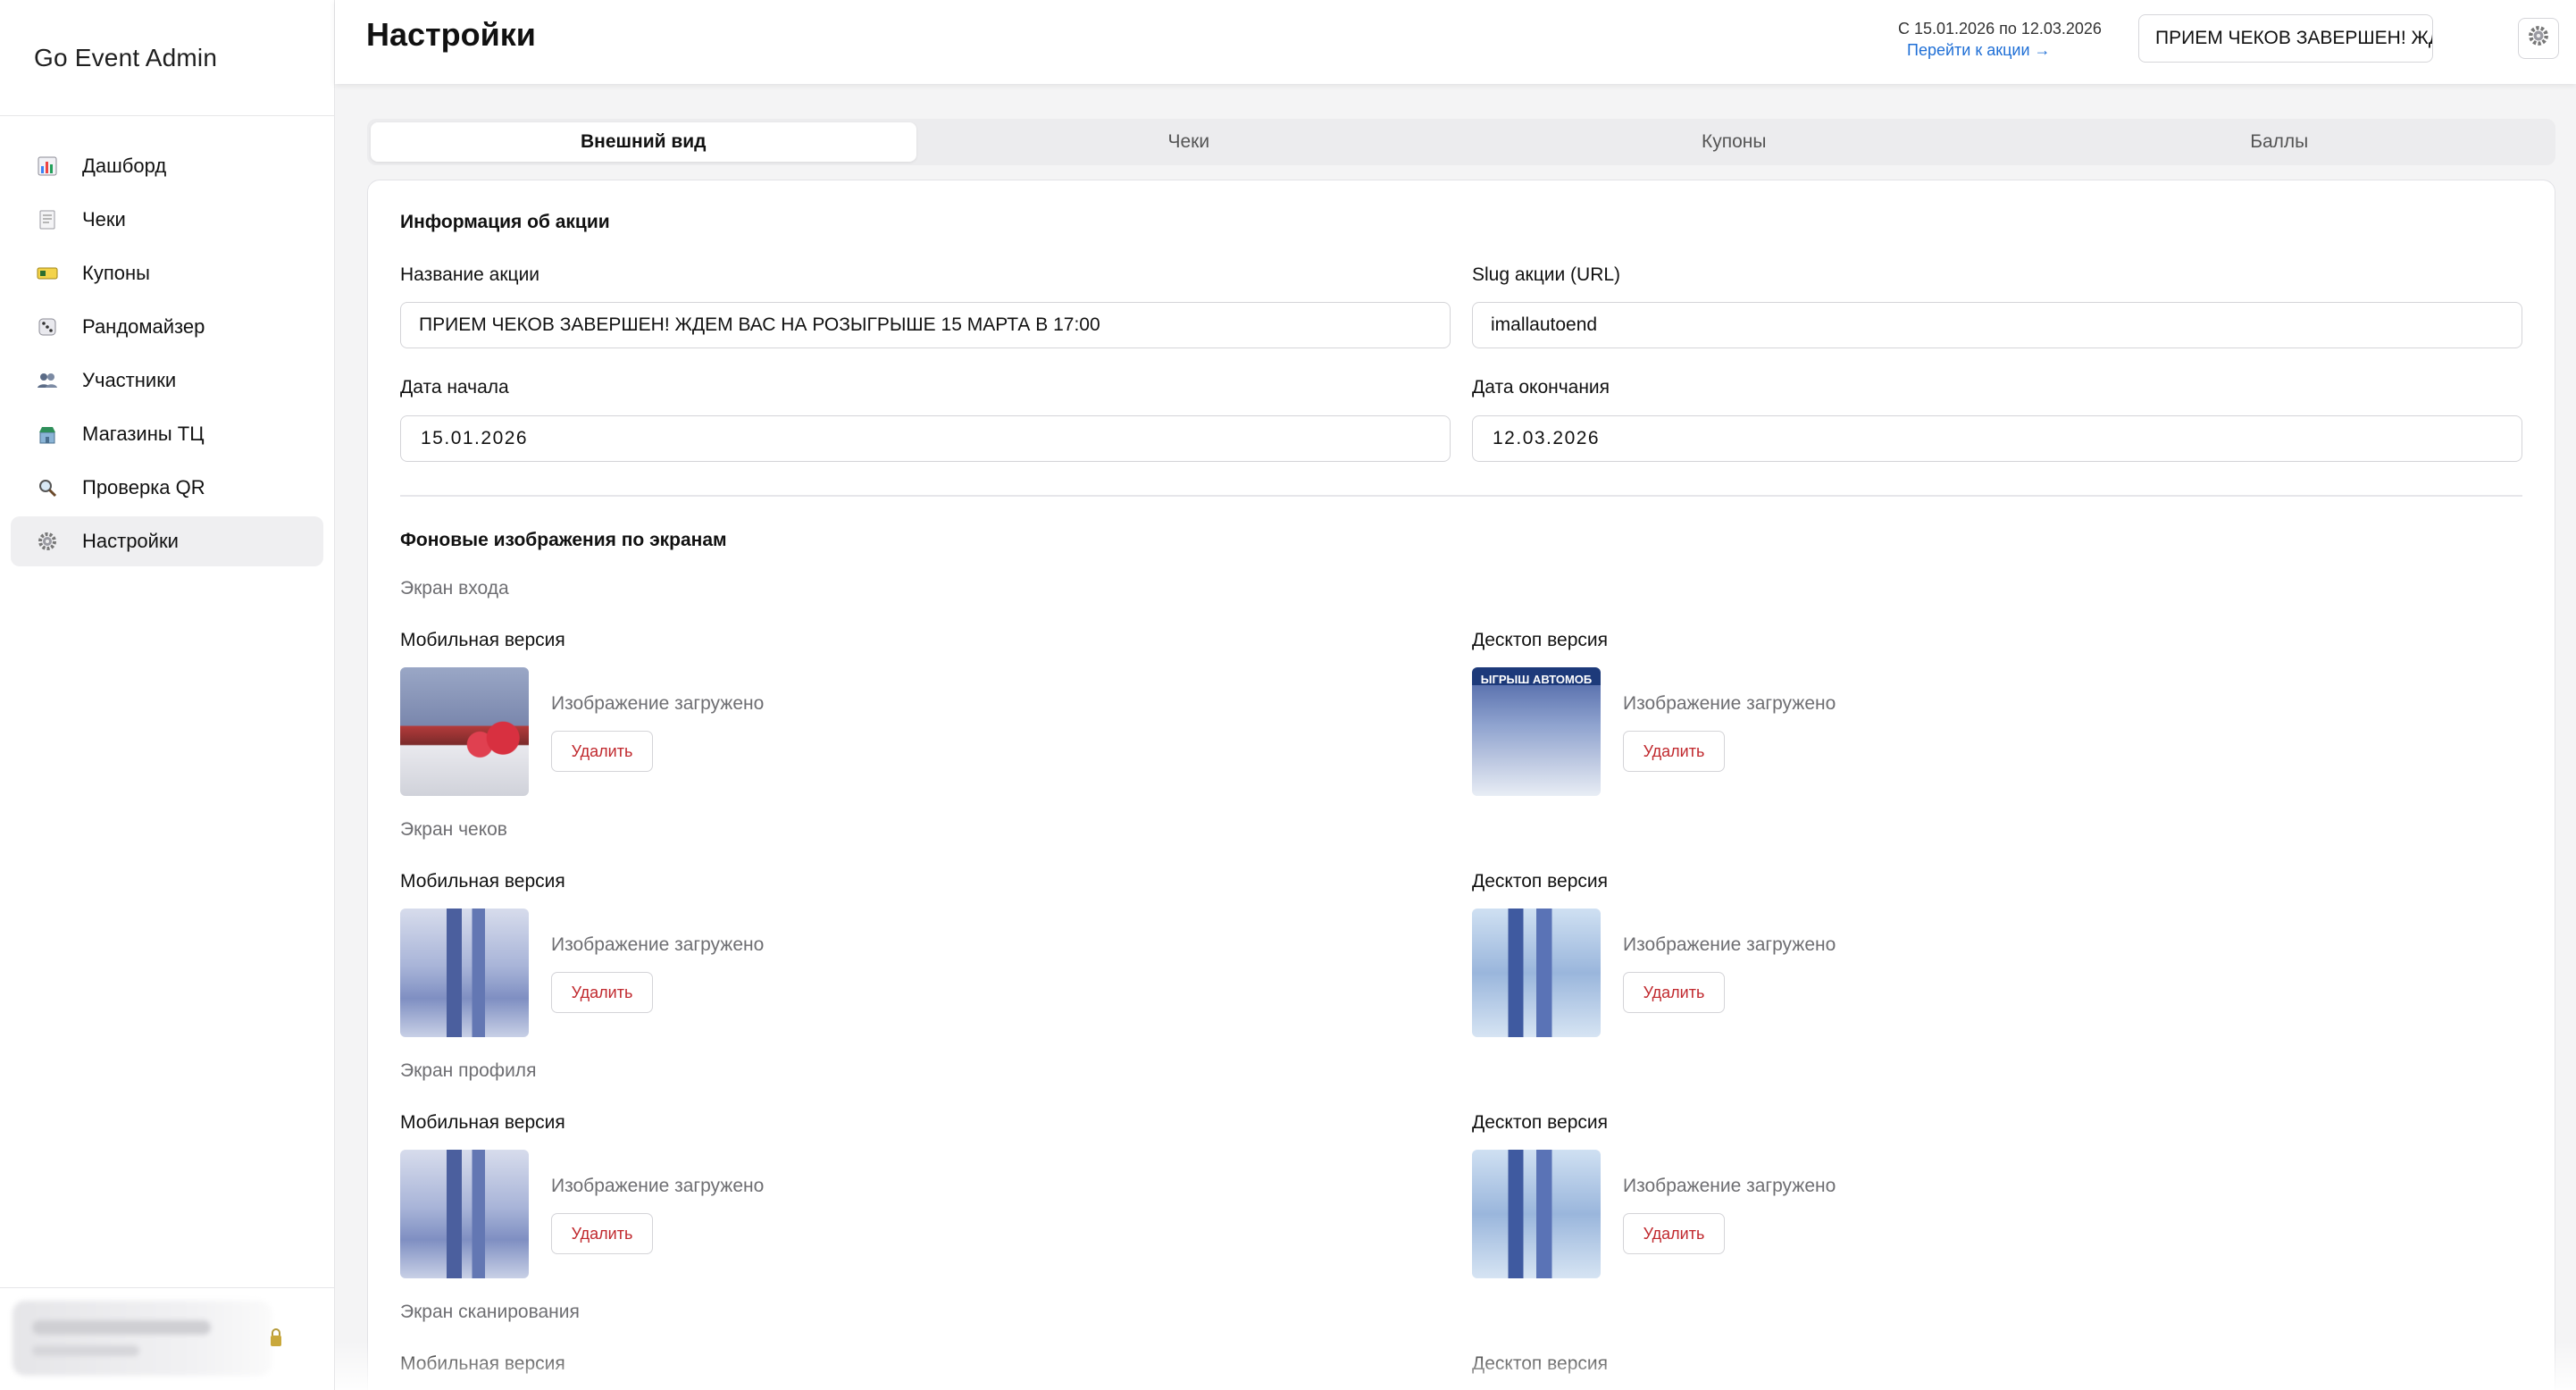  What do you see at coordinates (2286, 39) in the screenshot?
I see `promo-select: ПРИЕМ ЧЕКОВ ЗАВЕРШЕН! ЖДЕ` at bounding box center [2286, 39].